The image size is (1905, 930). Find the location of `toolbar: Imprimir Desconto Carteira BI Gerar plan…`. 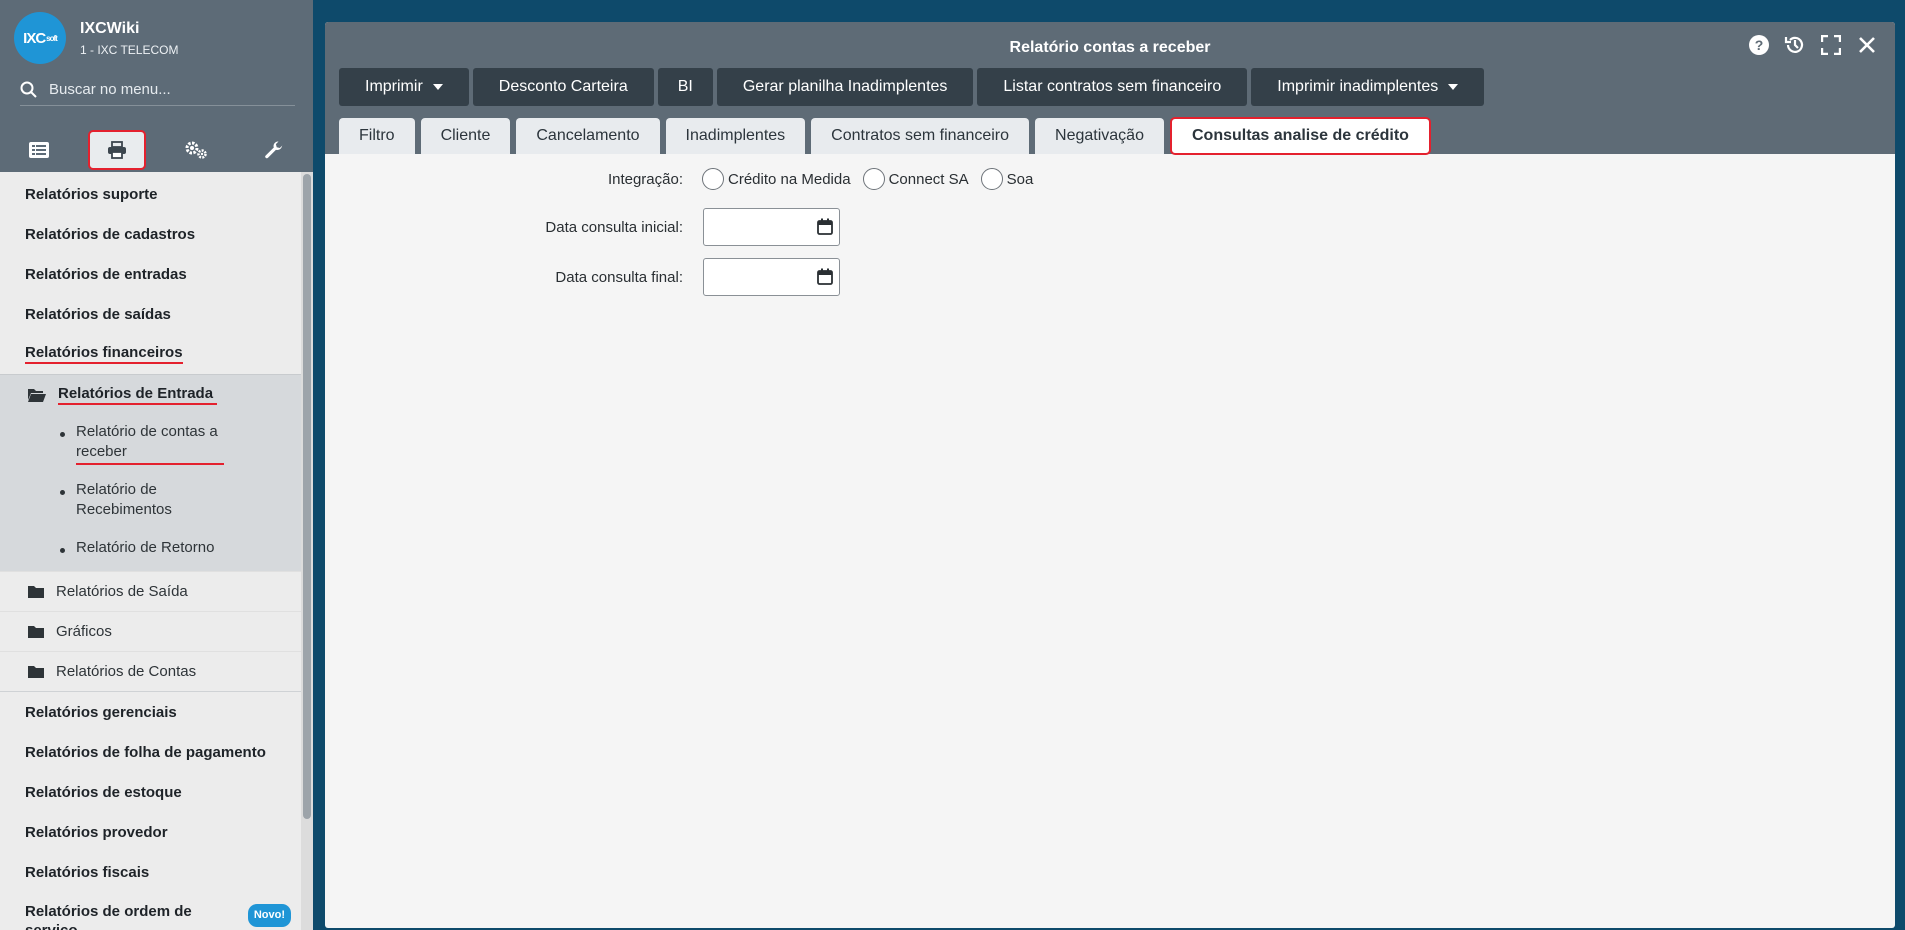

toolbar: Imprimir Desconto Carteira BI Gerar plan… is located at coordinates (913, 87).